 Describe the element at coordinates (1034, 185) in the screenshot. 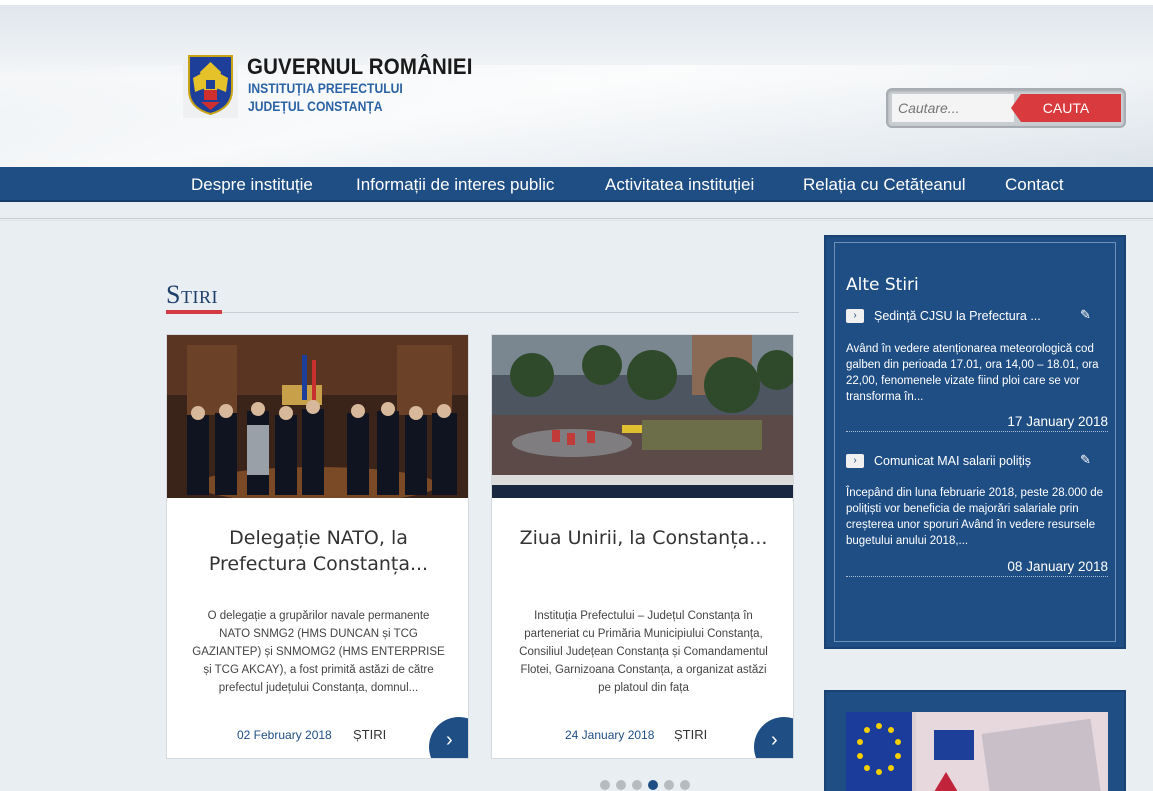

I see `nav-item-contact: Contact` at that location.